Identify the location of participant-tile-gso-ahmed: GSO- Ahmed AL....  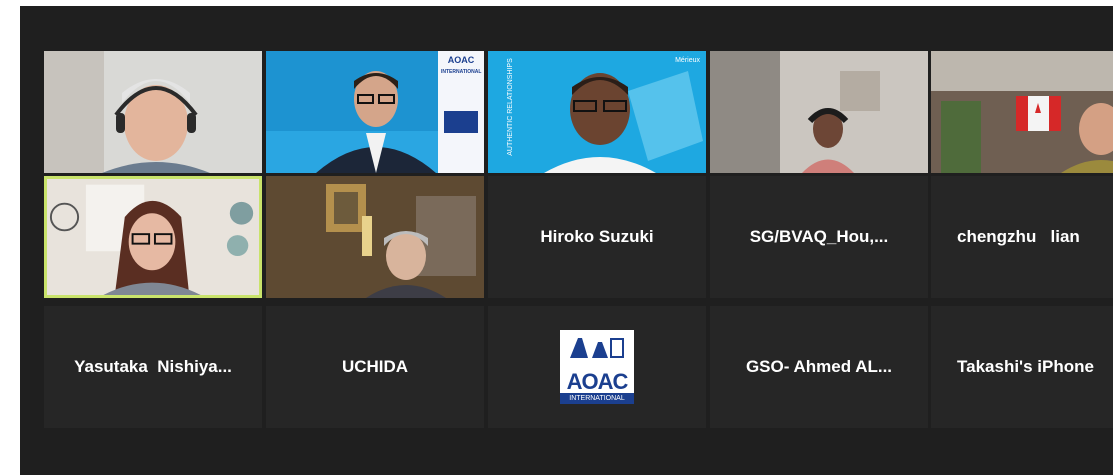
(819, 367).